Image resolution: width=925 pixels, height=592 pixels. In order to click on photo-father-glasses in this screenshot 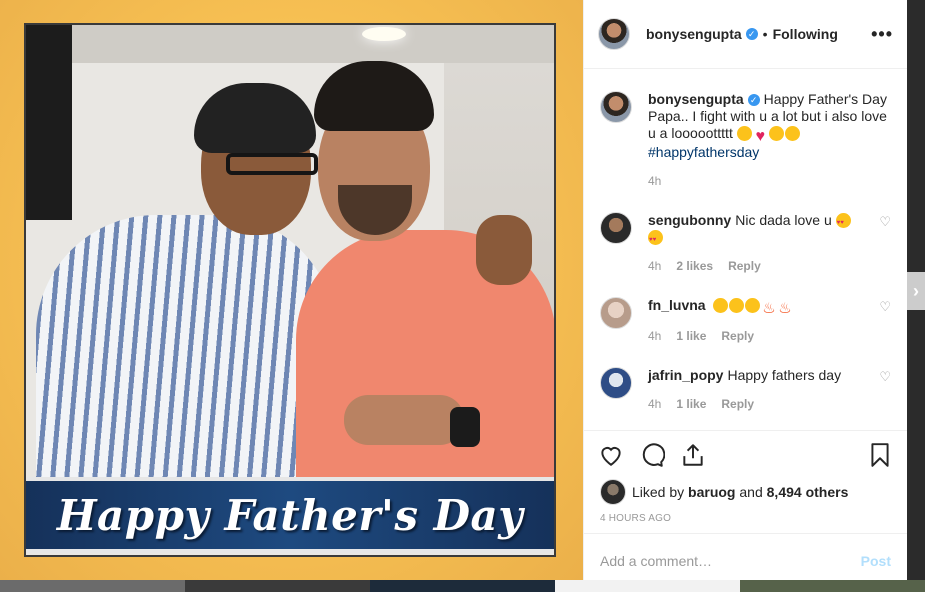, I will do `click(272, 164)`.